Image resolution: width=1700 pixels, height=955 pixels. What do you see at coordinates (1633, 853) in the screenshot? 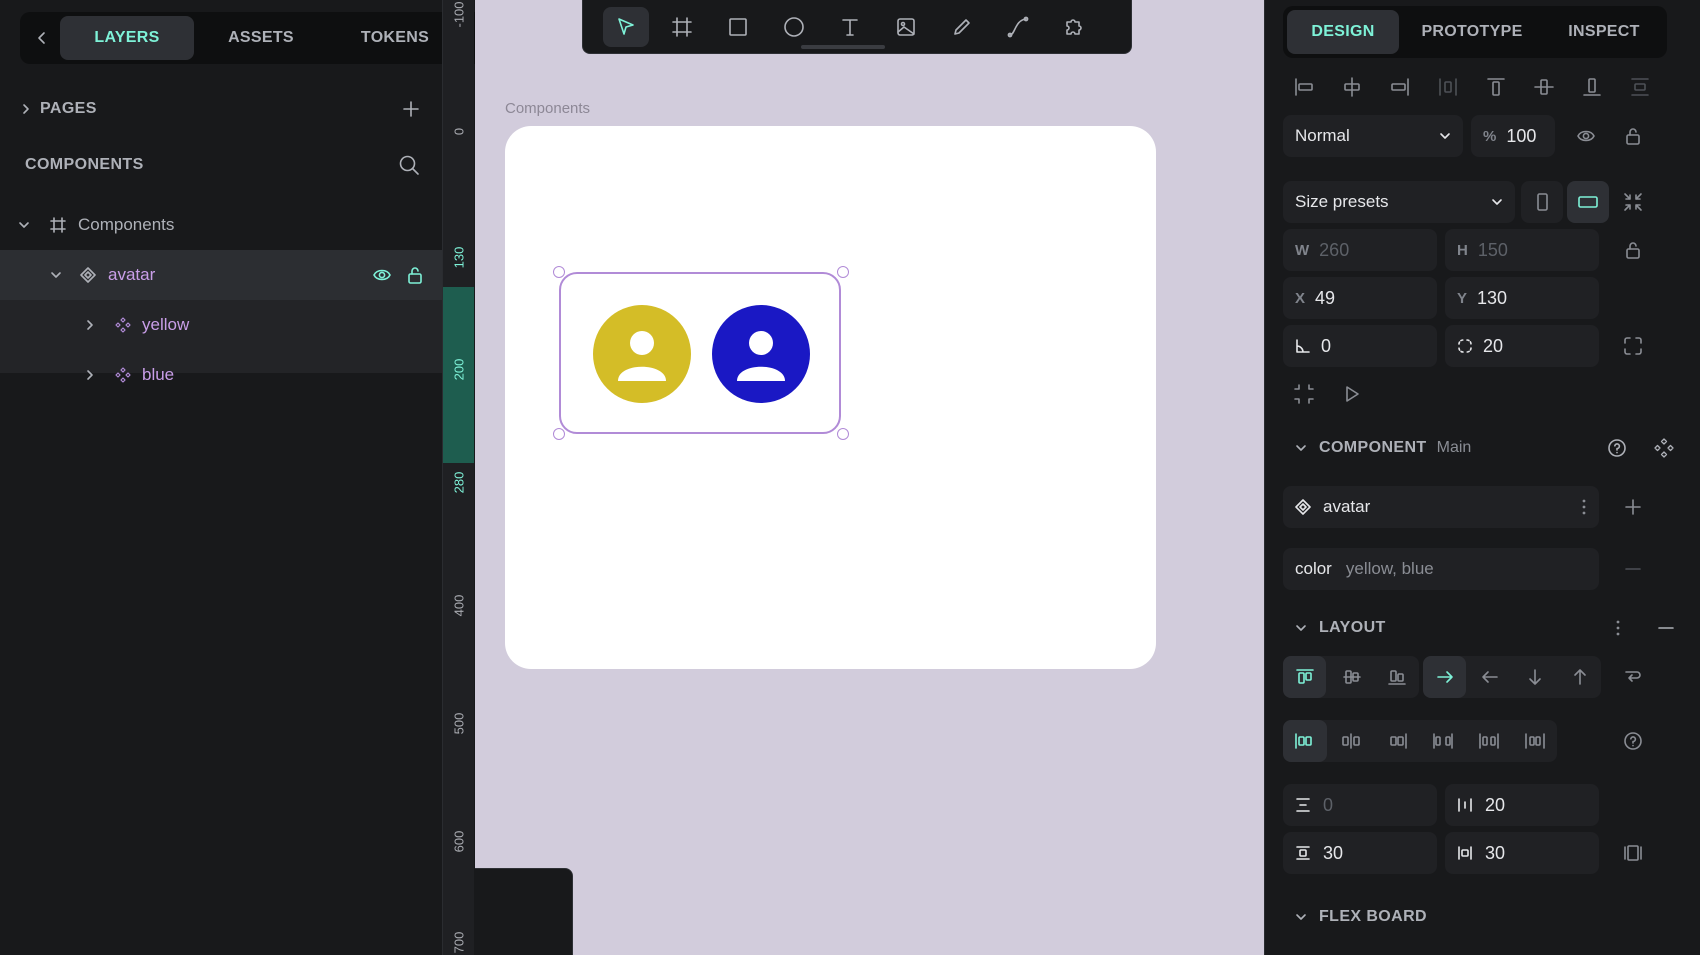
I see `independent-padding-button` at bounding box center [1633, 853].